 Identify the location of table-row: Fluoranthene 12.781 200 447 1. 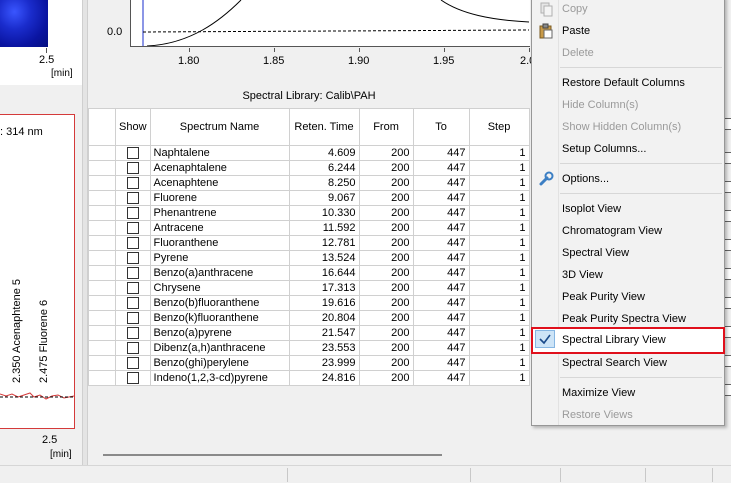
(309, 243).